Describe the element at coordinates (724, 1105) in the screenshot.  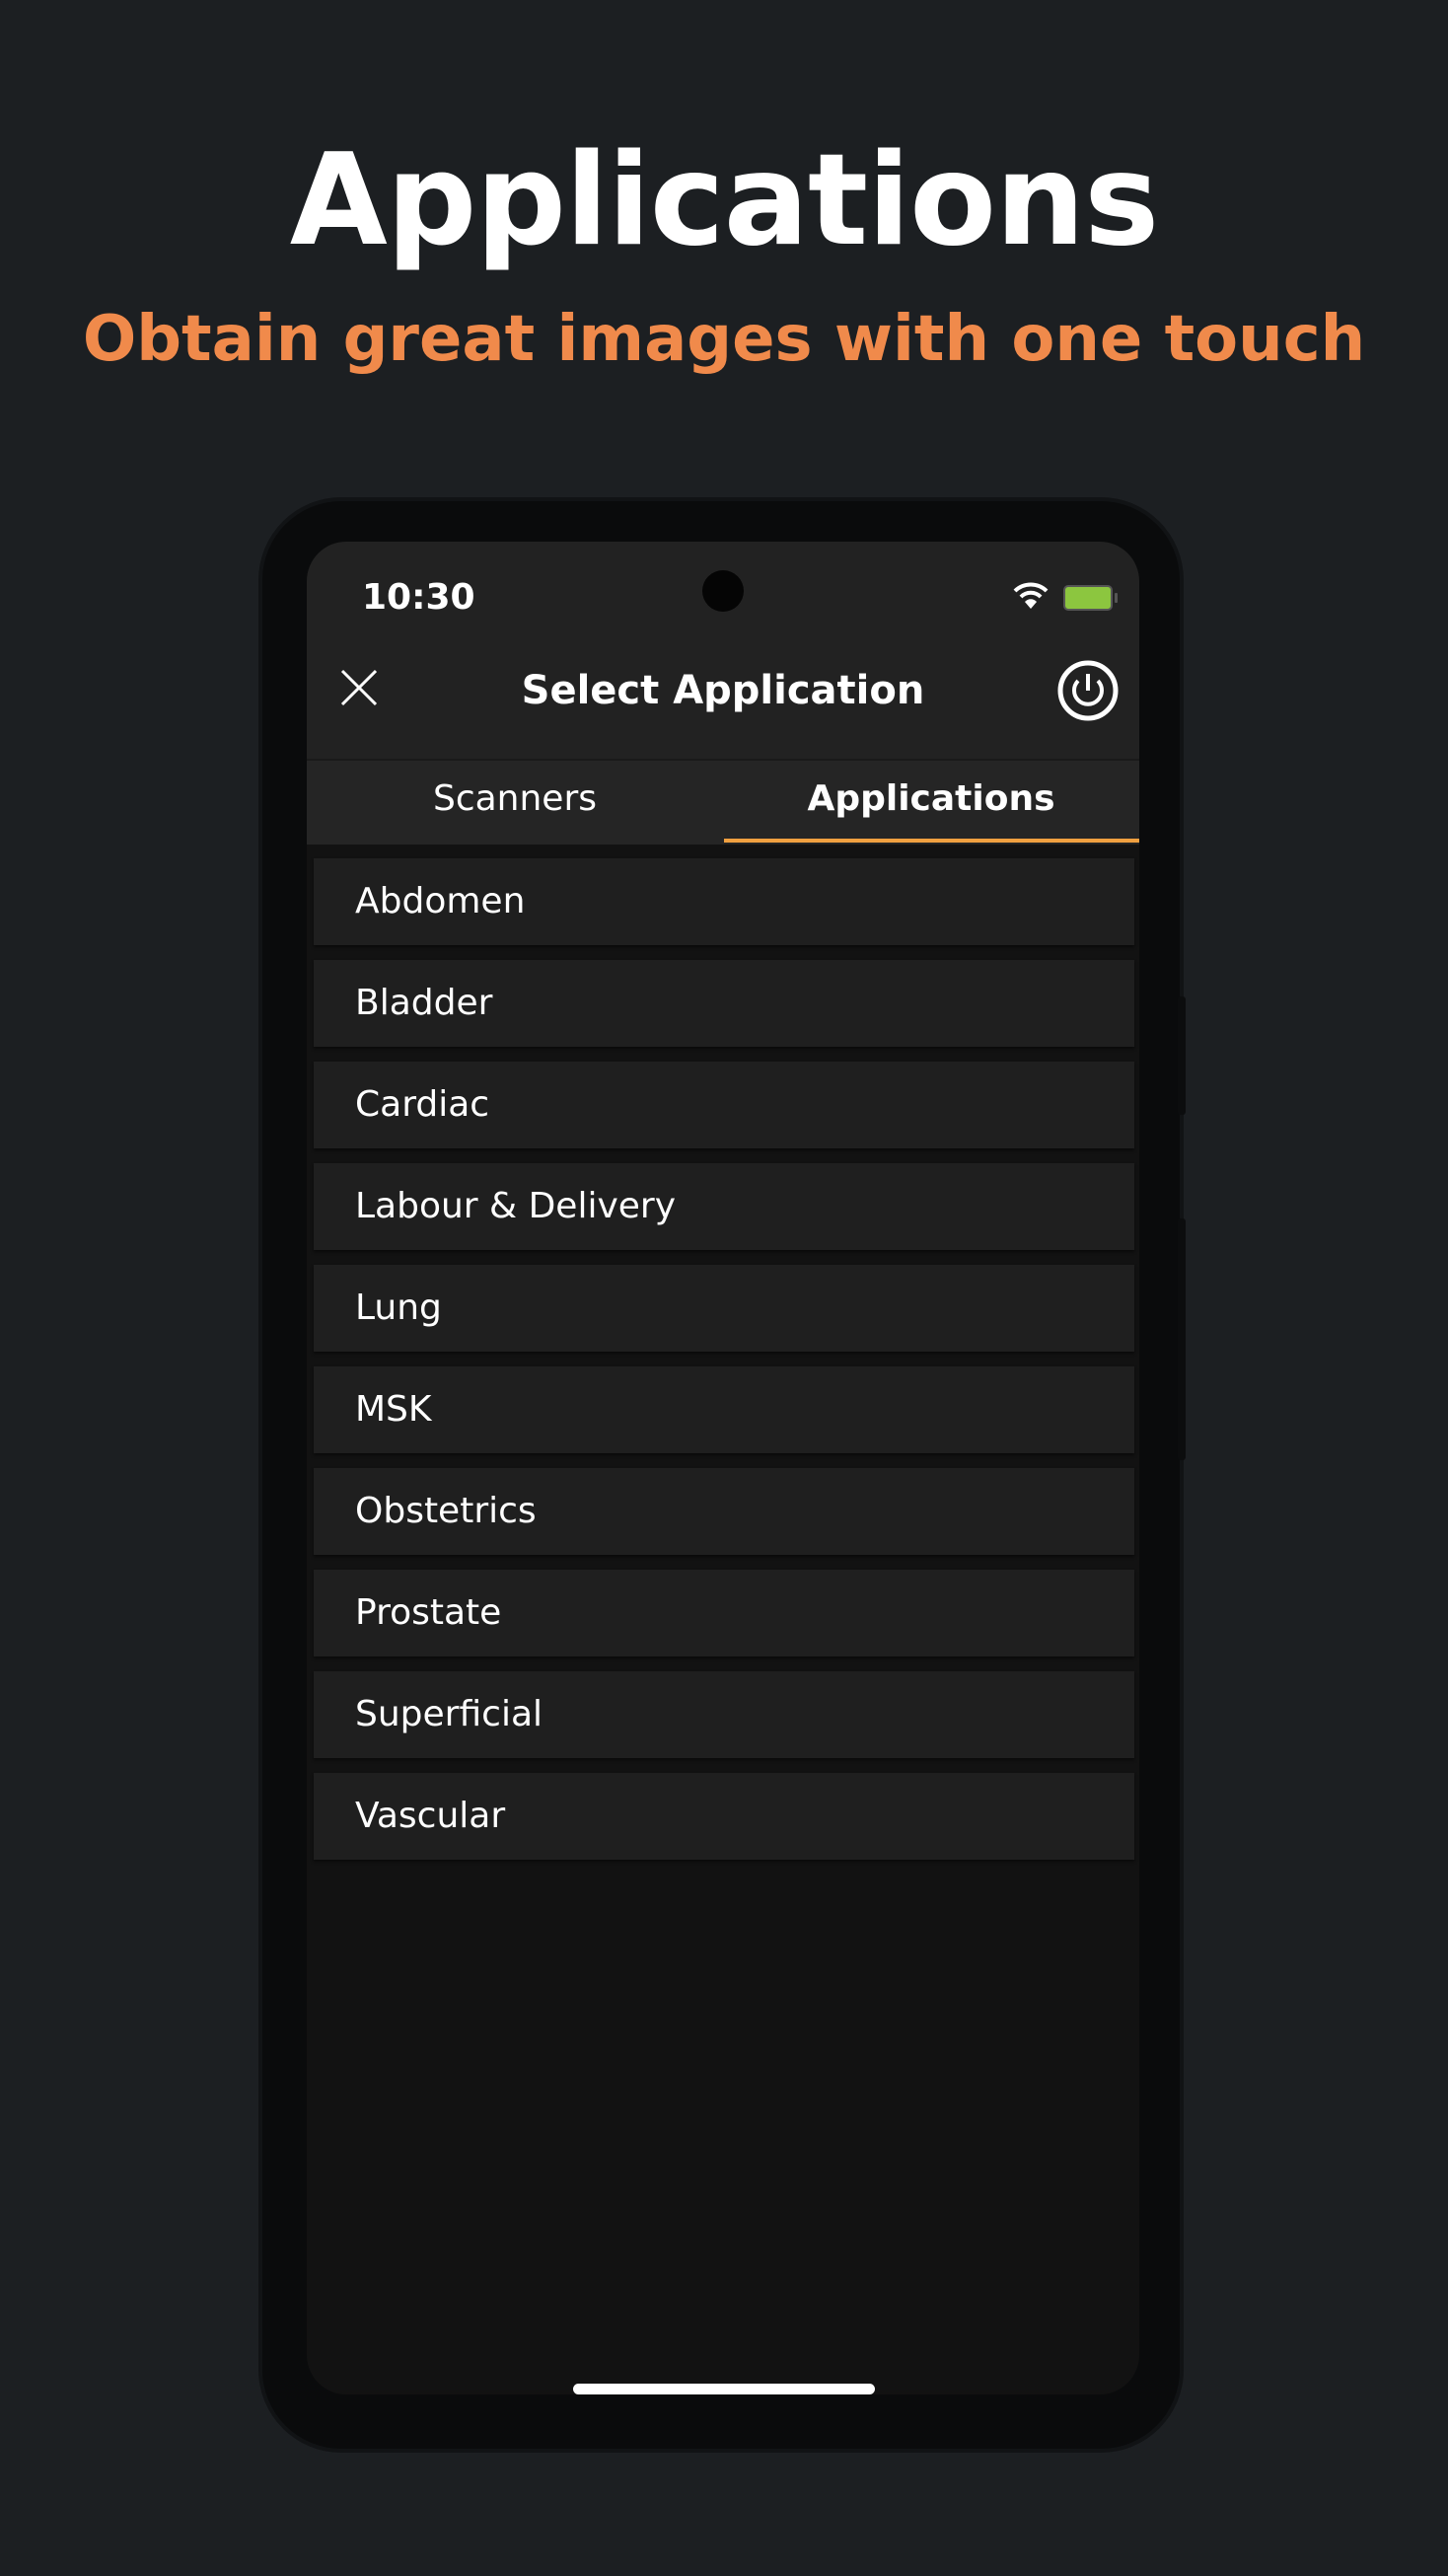
I see `list-item-cardiac: Cardiac` at that location.